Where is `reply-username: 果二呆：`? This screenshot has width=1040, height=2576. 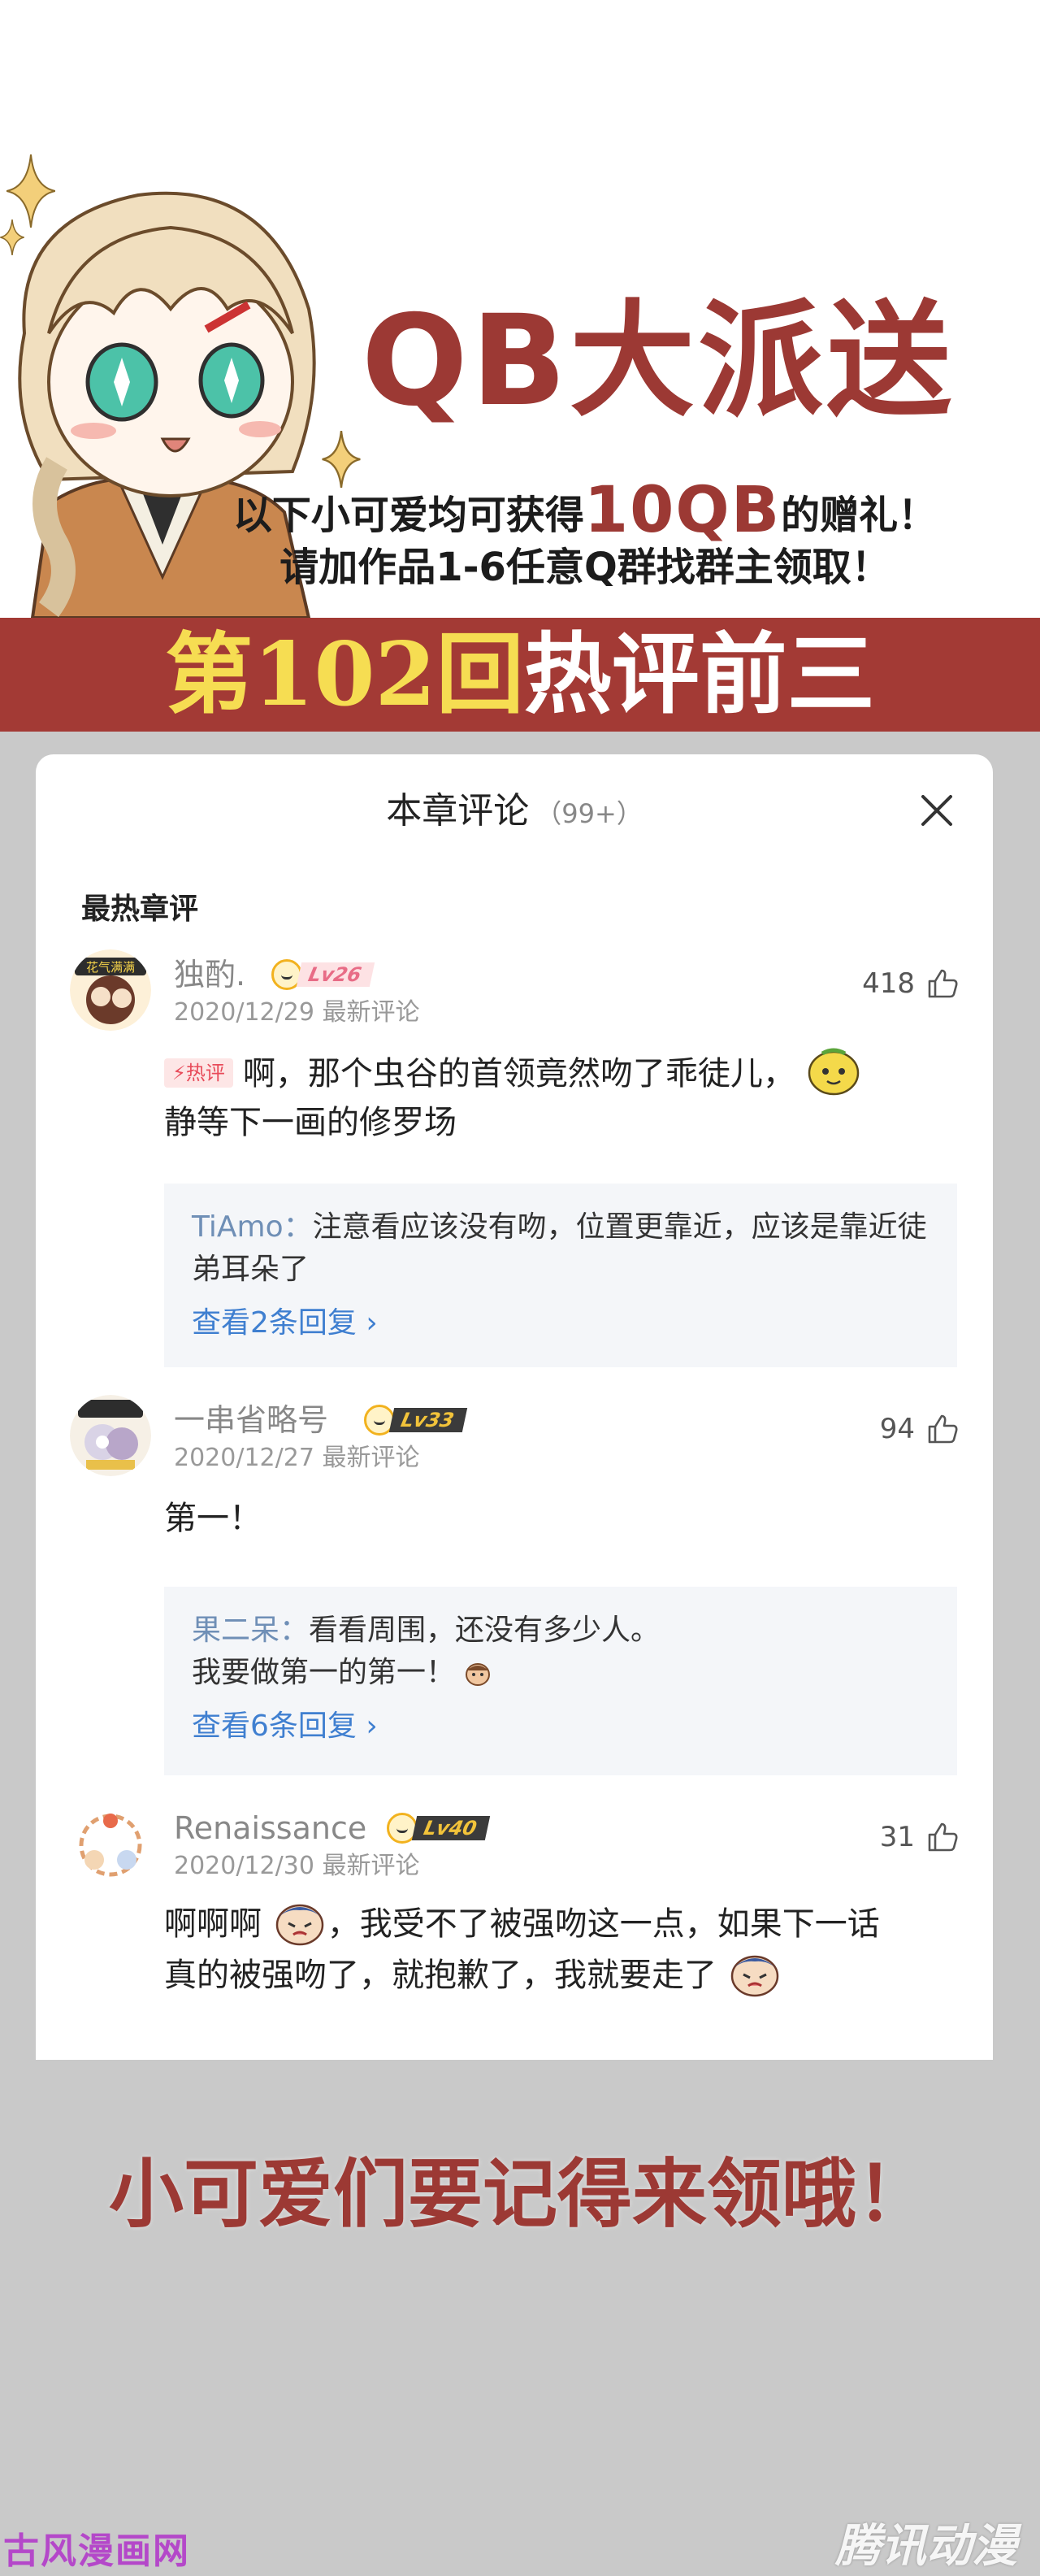
reply-username: 果二呆： is located at coordinates (250, 1630).